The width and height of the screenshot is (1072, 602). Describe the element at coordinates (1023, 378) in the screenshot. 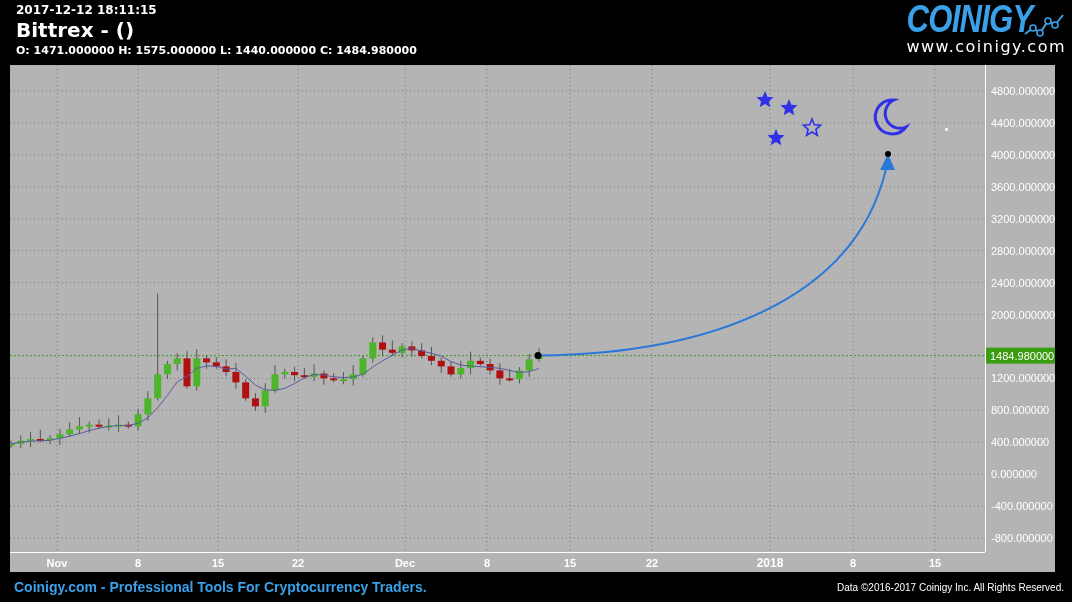

I see `price-axis-label: 1200.000000` at that location.